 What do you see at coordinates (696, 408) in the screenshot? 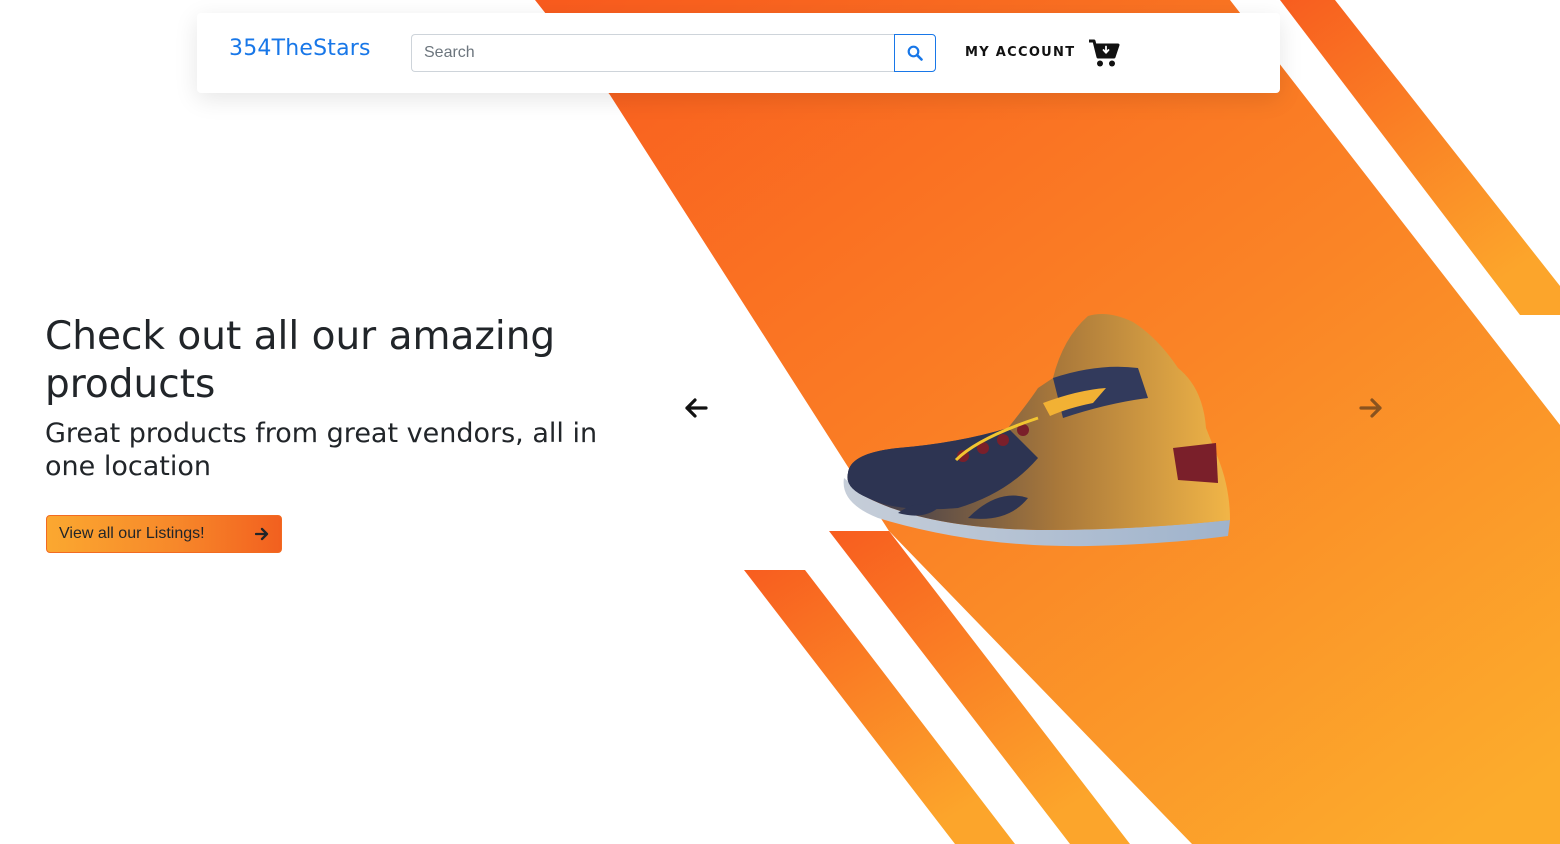
I see `carousel-prev-arrow-icon` at bounding box center [696, 408].